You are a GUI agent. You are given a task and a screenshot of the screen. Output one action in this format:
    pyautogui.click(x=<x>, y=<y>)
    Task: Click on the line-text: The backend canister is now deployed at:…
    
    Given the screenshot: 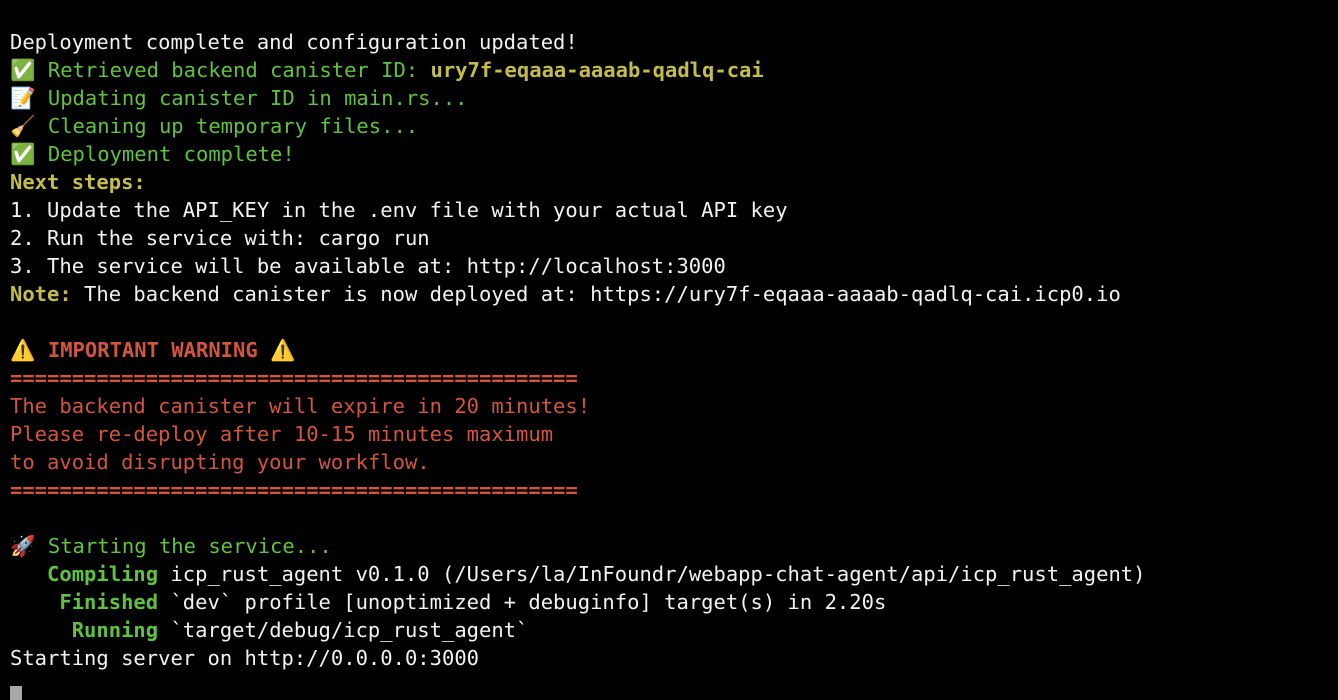 What is the action you would take?
    pyautogui.click(x=596, y=294)
    